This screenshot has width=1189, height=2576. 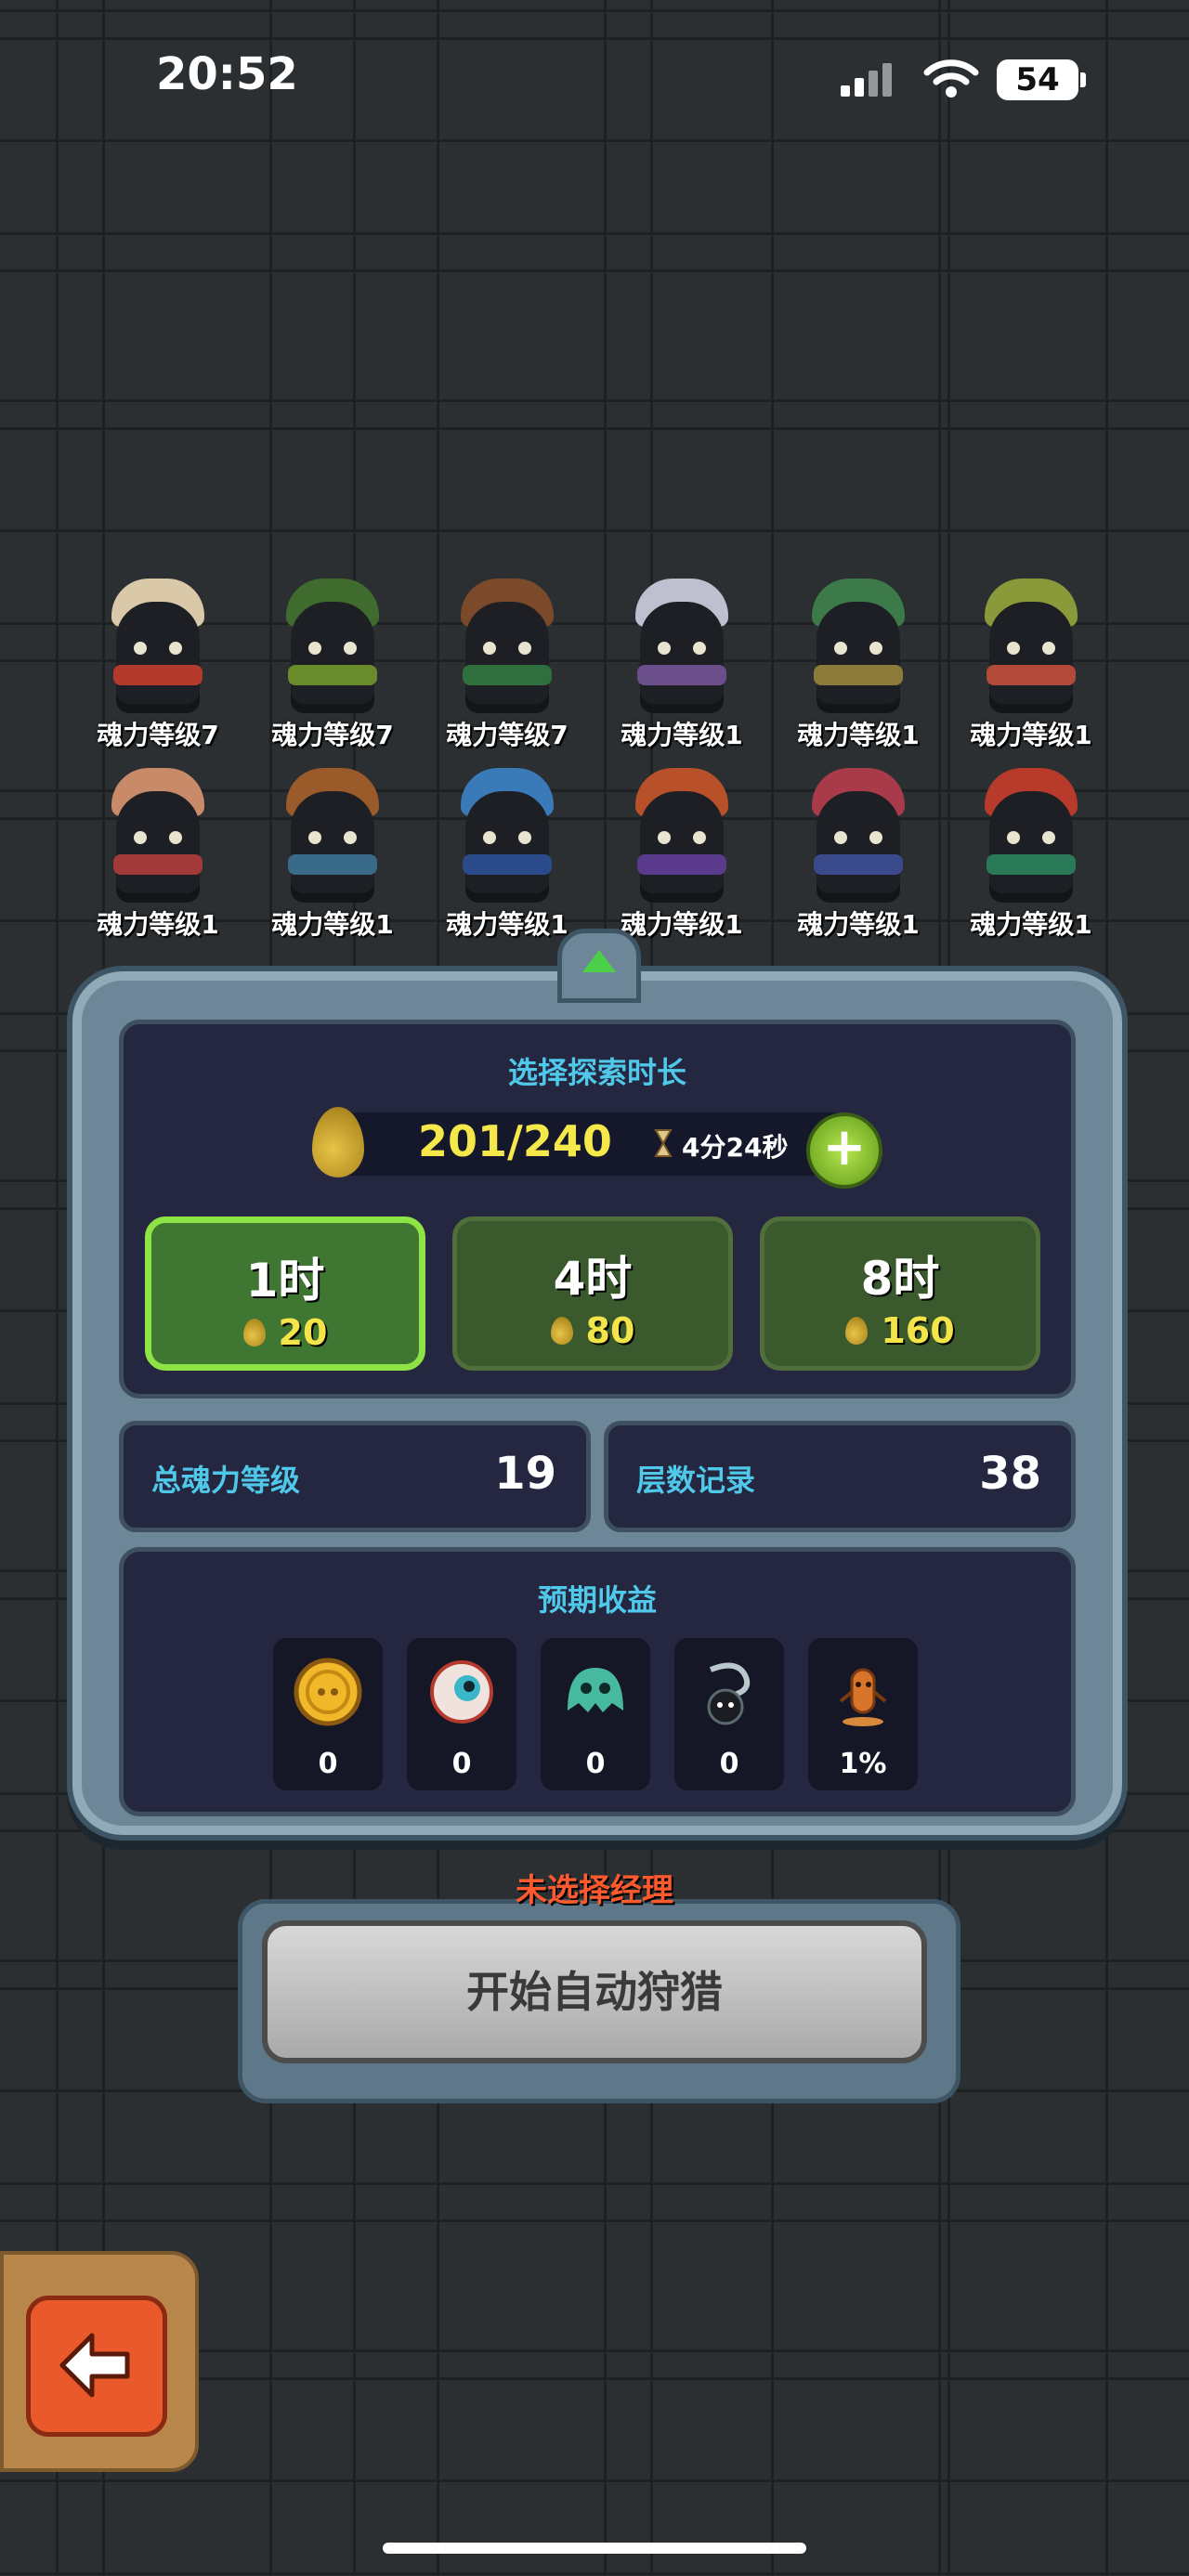 I want to click on duration-cost: 80, so click(x=610, y=1330).